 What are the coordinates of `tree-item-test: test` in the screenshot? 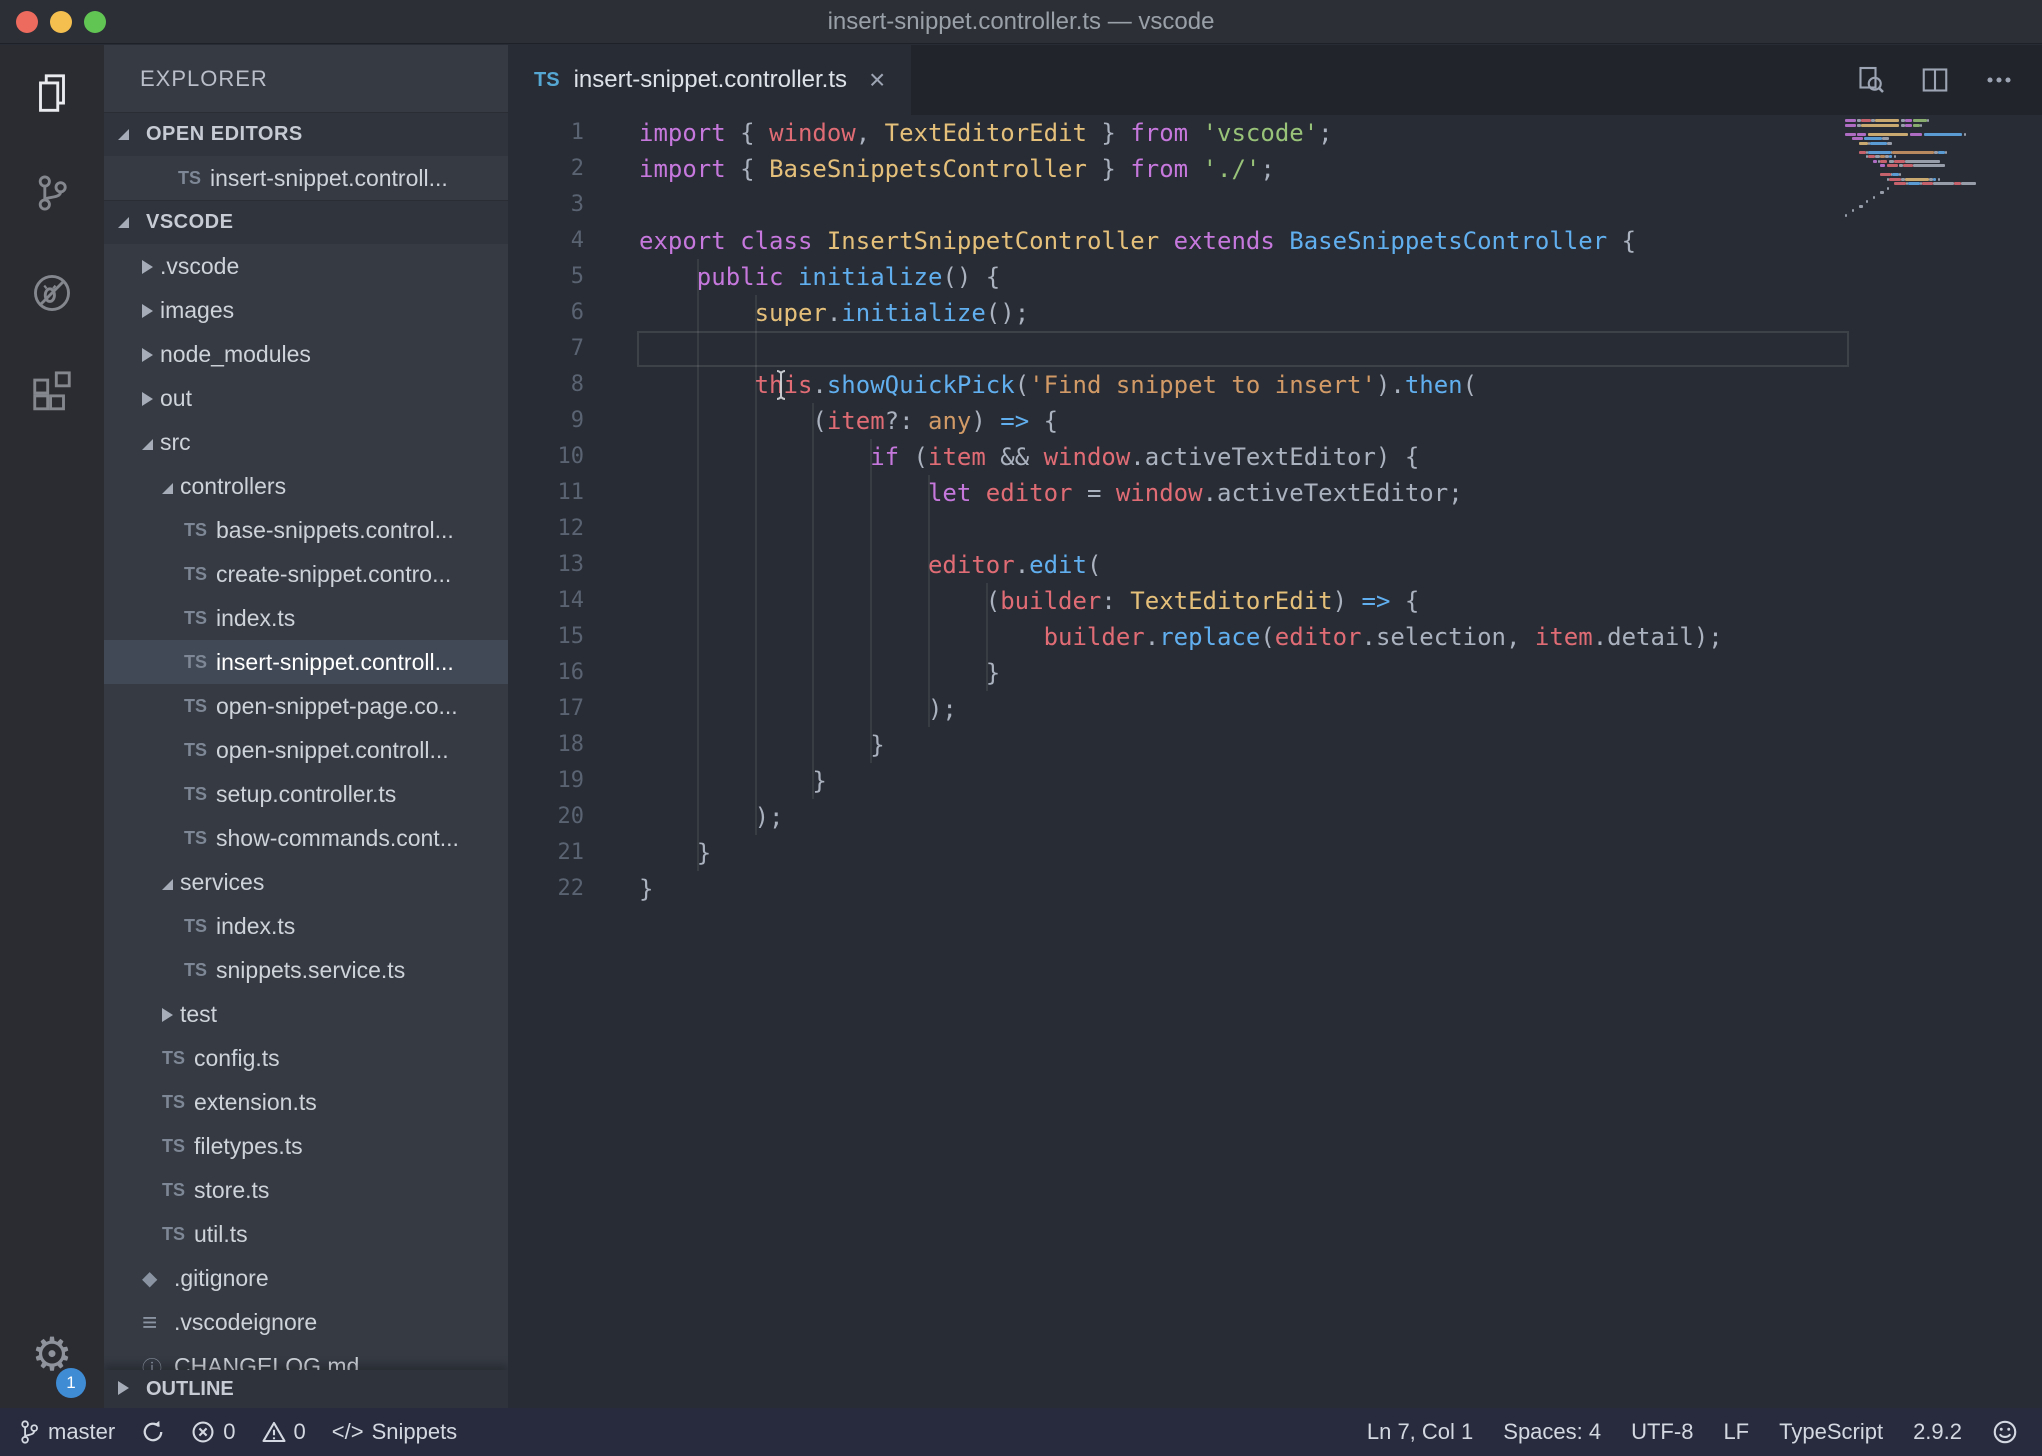 It's located at (306, 1014).